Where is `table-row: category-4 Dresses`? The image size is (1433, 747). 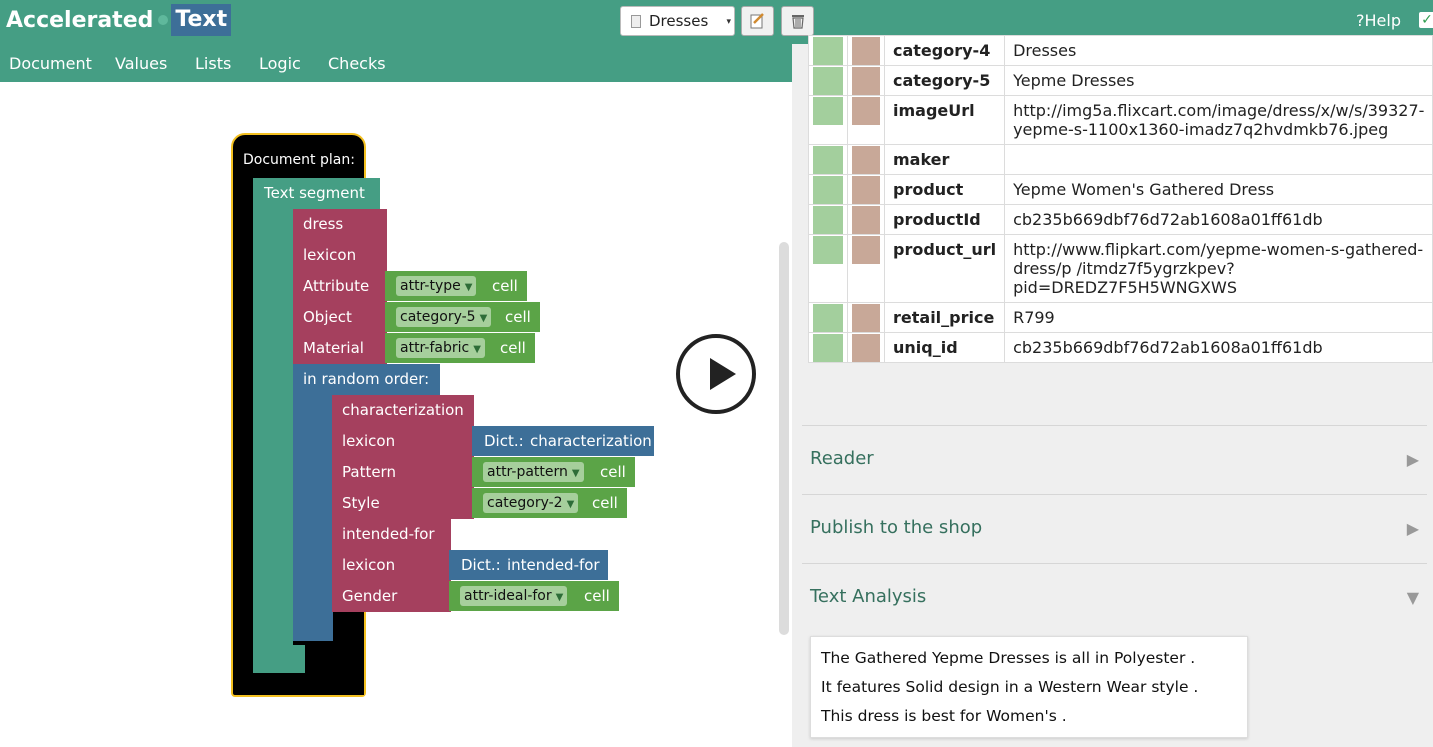
table-row: category-4 Dresses is located at coordinates (1120, 50).